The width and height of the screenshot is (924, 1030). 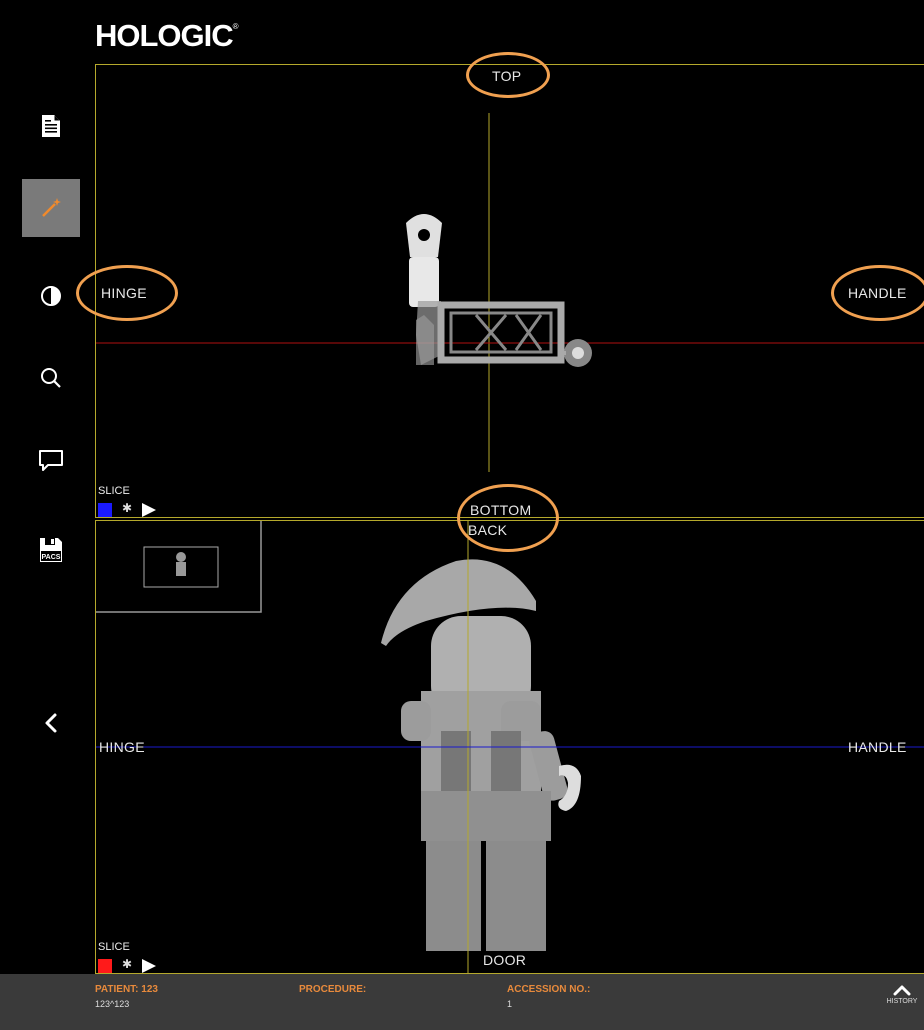 I want to click on magic-wand-button, so click(x=51, y=208).